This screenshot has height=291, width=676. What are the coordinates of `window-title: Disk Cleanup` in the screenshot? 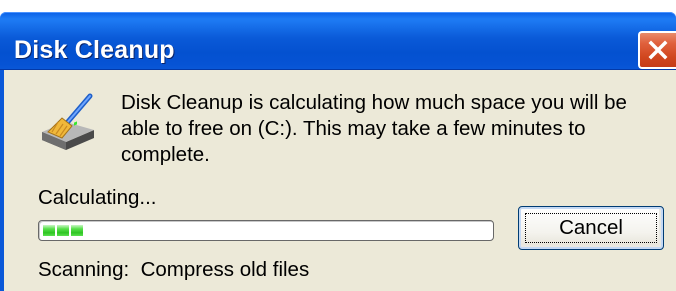 It's located at (94, 50).